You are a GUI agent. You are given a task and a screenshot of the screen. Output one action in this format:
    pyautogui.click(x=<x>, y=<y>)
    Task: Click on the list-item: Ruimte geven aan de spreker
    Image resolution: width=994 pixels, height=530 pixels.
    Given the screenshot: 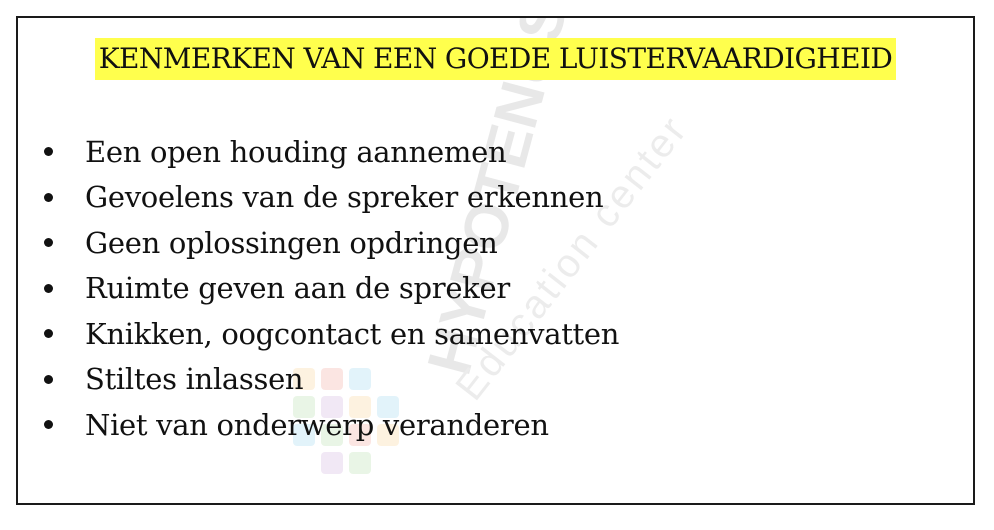 What is the action you would take?
    pyautogui.click(x=329, y=289)
    